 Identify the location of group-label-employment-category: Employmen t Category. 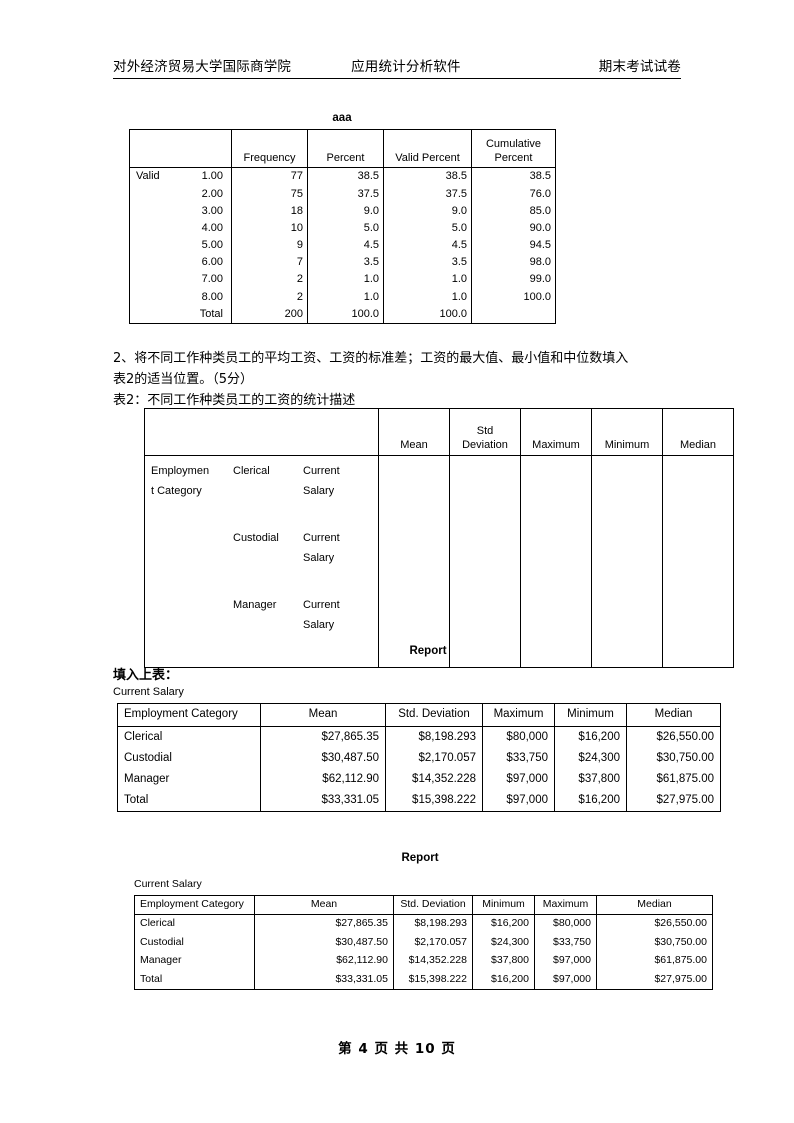
(192, 481).